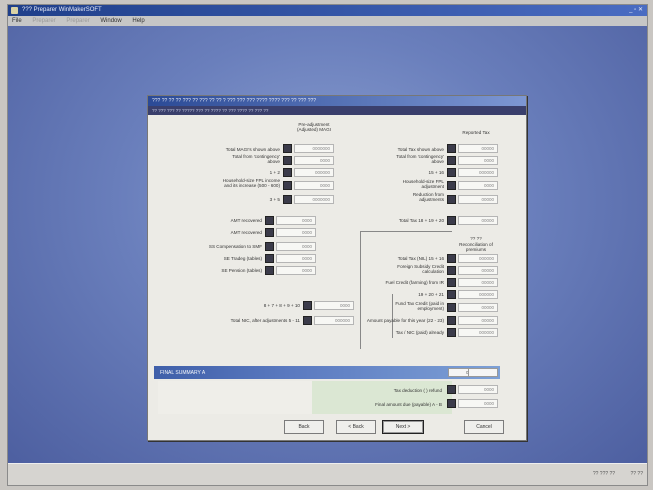 Image resolution: width=653 pixels, height=490 pixels. What do you see at coordinates (420, 258) in the screenshot?
I see `right-lower-1-label: Total Tax (NIL) 15 + 16` at bounding box center [420, 258].